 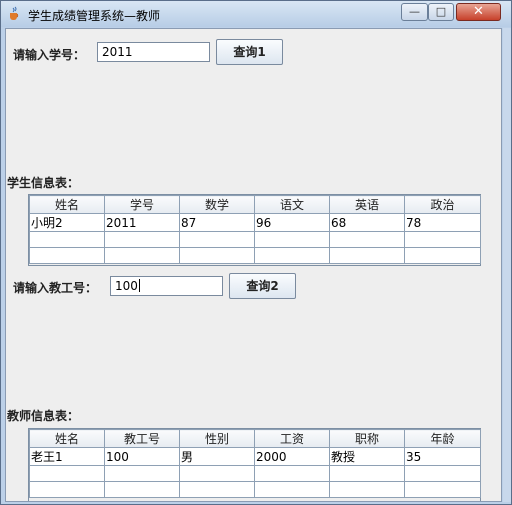 What do you see at coordinates (367, 456) in the screenshot?
I see `table-cell: 教授` at bounding box center [367, 456].